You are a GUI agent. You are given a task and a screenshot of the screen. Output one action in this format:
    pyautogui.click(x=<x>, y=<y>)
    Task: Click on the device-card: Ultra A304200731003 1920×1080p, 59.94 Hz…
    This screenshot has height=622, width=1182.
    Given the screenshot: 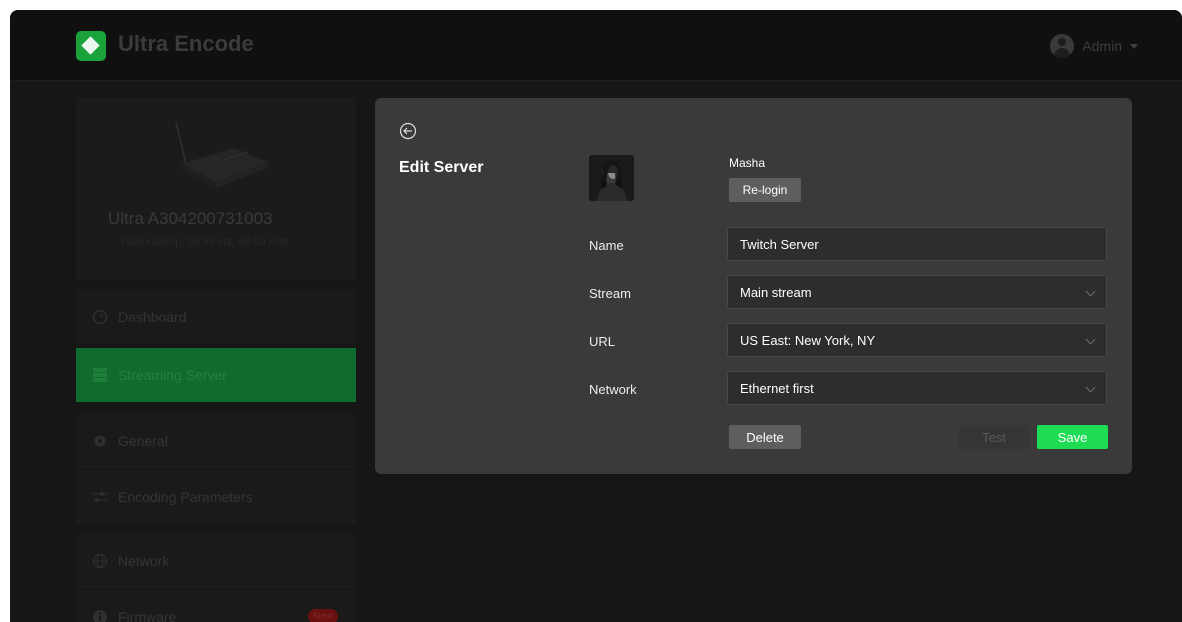 What is the action you would take?
    pyautogui.click(x=216, y=189)
    